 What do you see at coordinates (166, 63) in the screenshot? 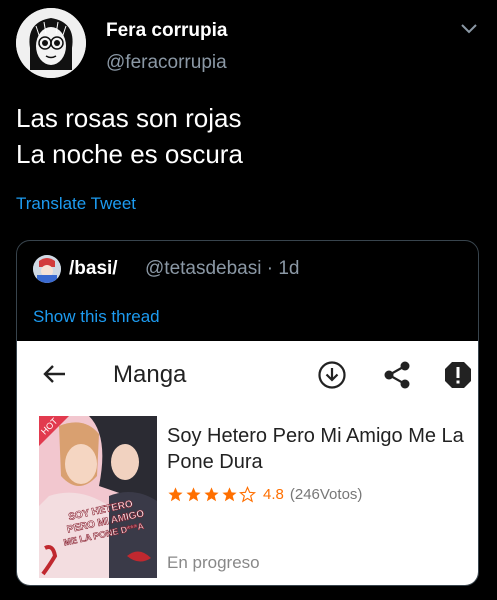
I see `user-handle: @feracorrupia` at bounding box center [166, 63].